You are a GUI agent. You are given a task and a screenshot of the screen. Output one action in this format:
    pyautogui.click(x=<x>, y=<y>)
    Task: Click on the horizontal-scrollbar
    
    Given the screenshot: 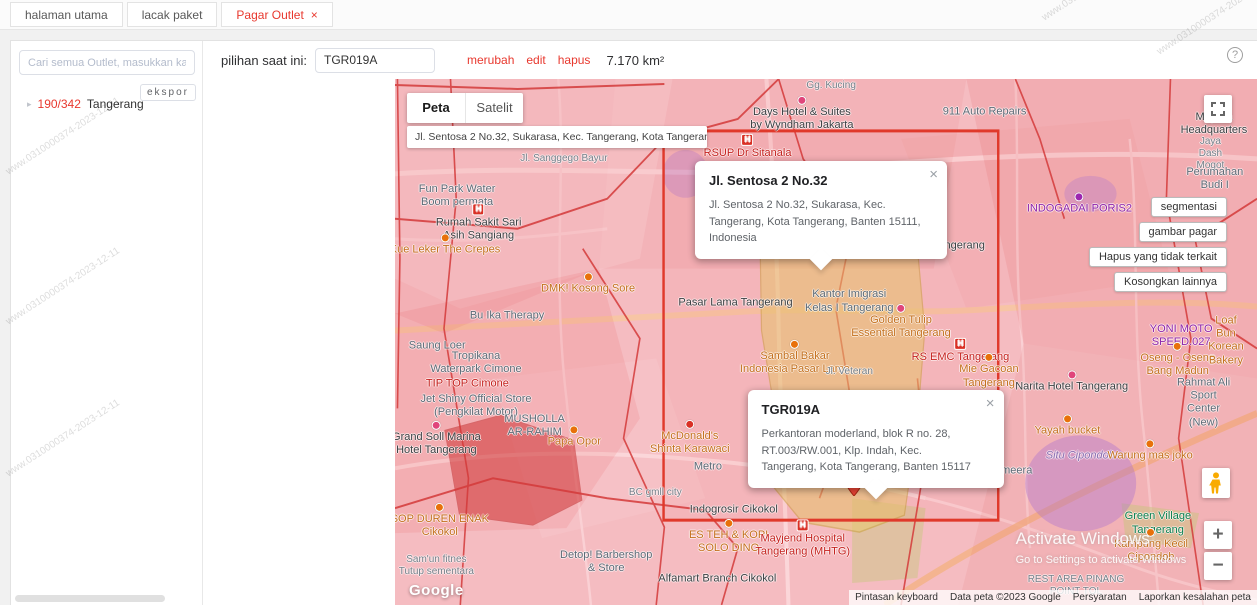 What is the action you would take?
    pyautogui.click(x=90, y=598)
    